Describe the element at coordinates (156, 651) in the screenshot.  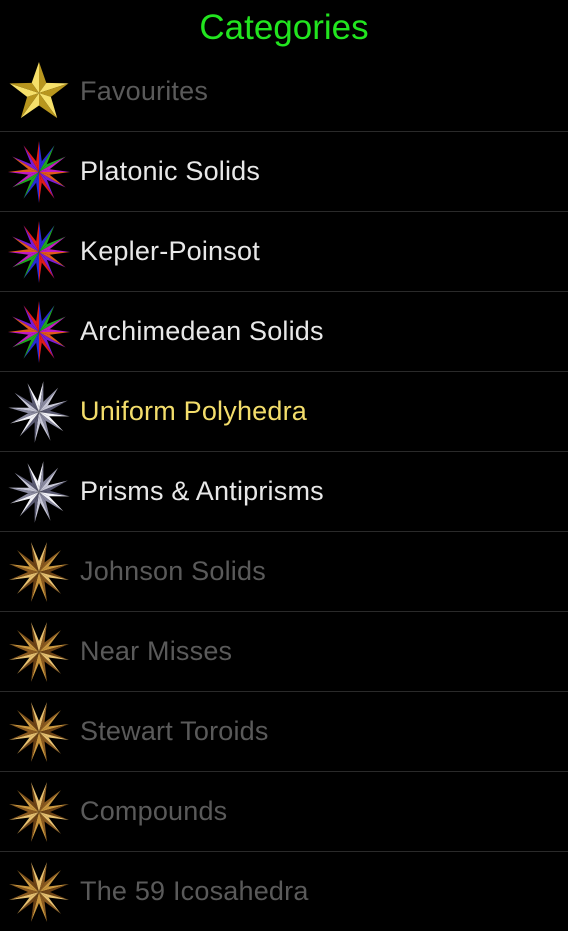
I see `category-label: Near Misses` at that location.